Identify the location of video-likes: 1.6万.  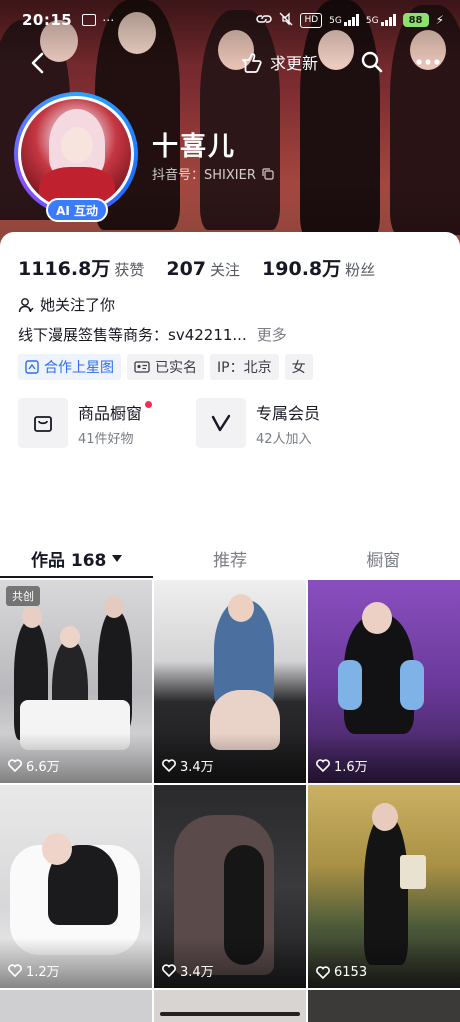
(342, 765).